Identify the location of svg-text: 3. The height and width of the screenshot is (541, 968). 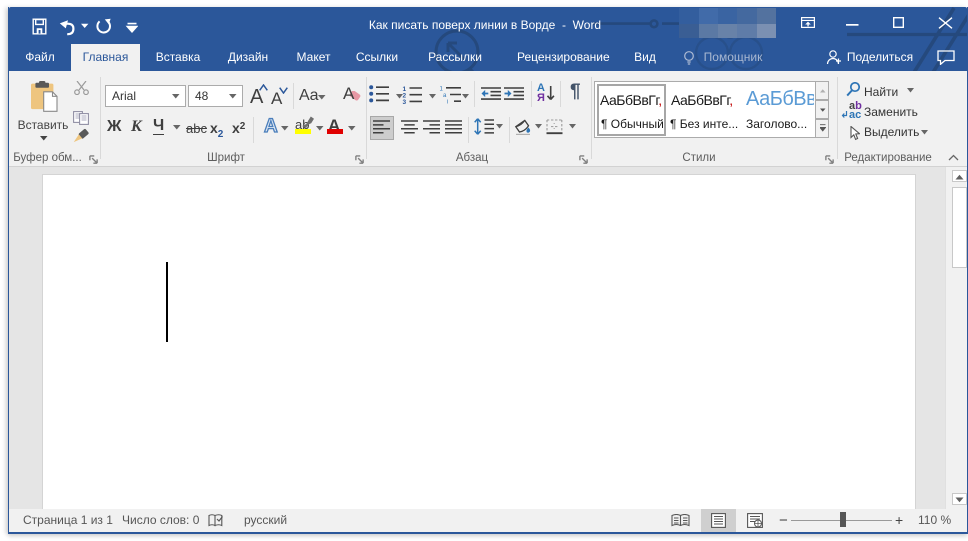
(405, 101).